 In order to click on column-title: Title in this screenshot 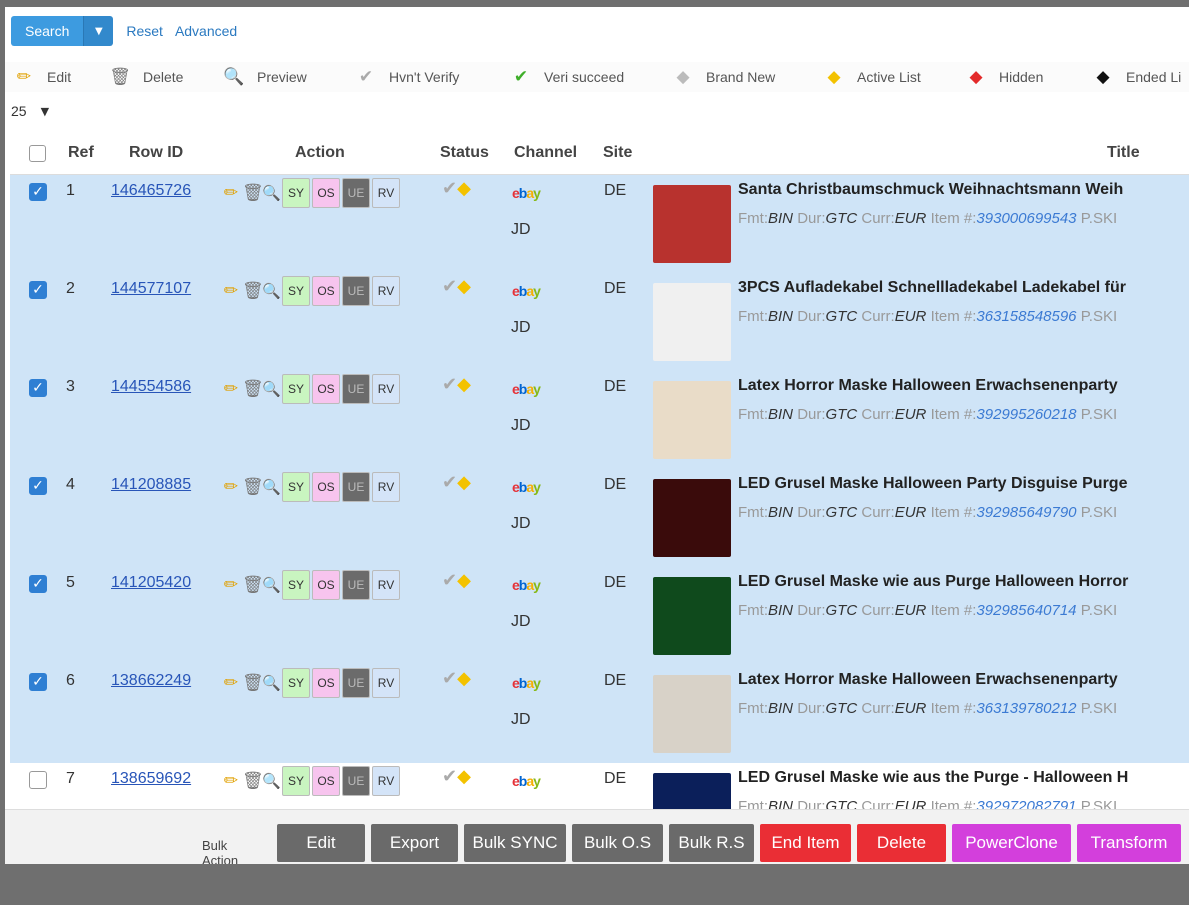, I will do `click(1123, 153)`.